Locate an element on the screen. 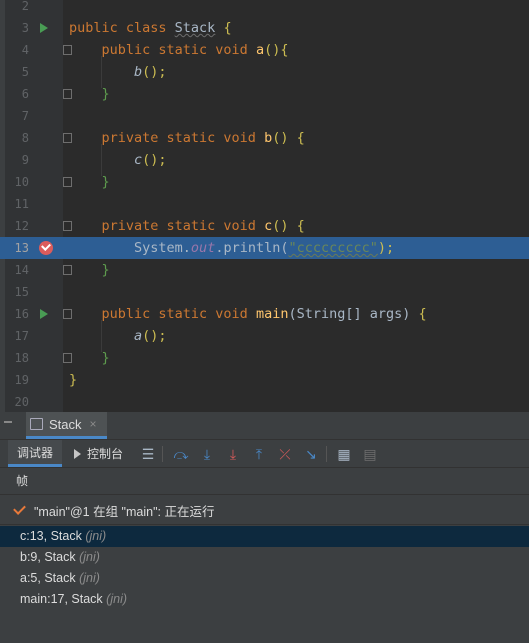 The height and width of the screenshot is (643, 529). frame-label: a:5, Stack is located at coordinates (48, 578).